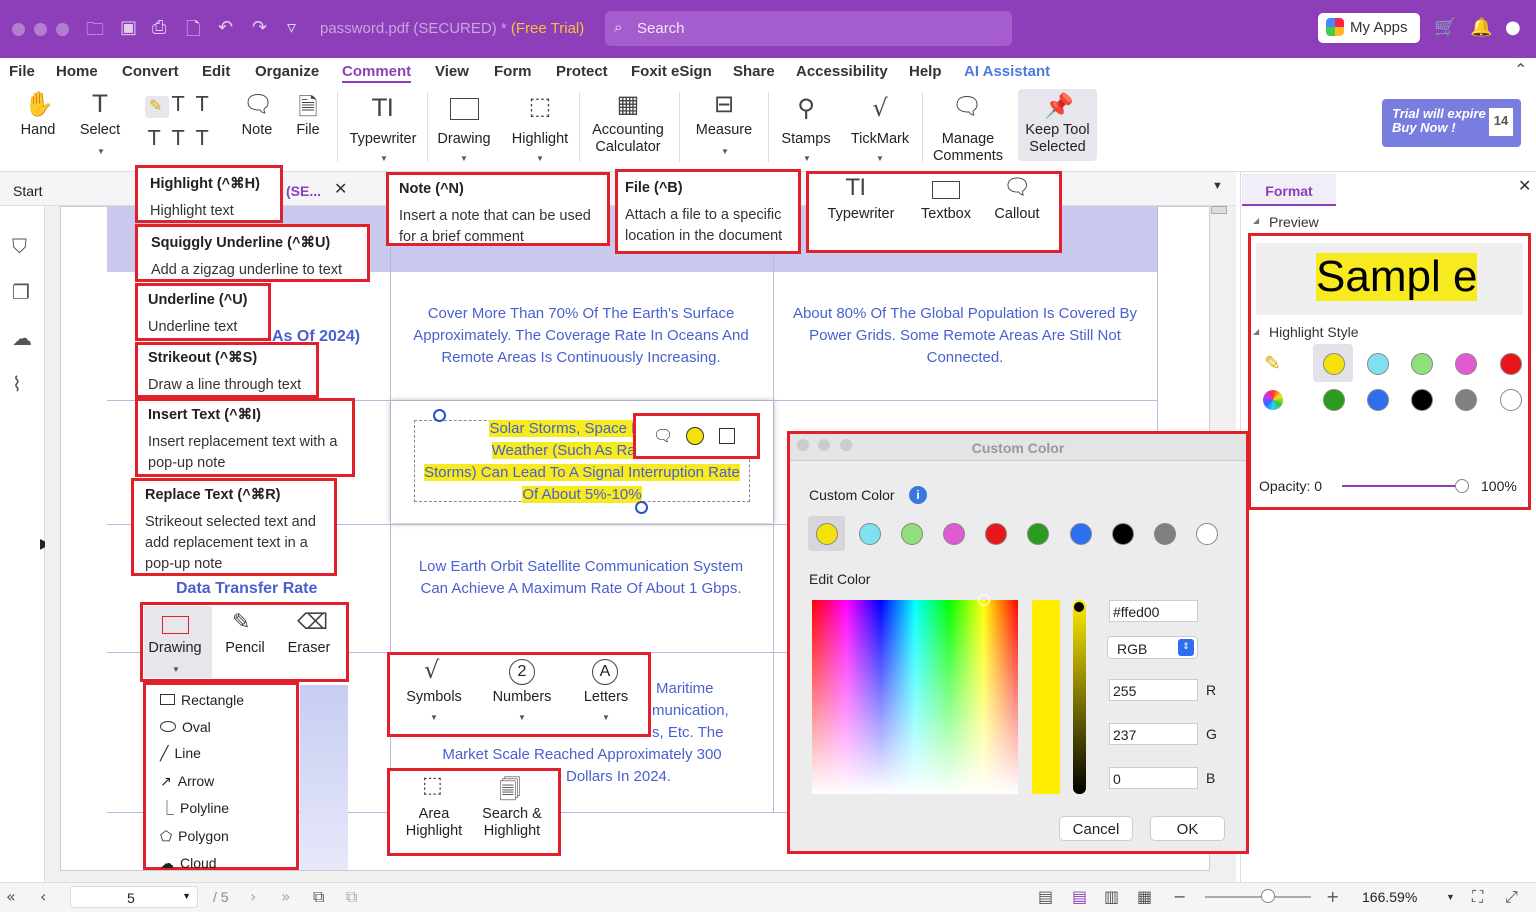 The width and height of the screenshot is (1536, 912). What do you see at coordinates (384, 158) in the screenshot?
I see `typewriter-dropdown-icon: ▼` at bounding box center [384, 158].